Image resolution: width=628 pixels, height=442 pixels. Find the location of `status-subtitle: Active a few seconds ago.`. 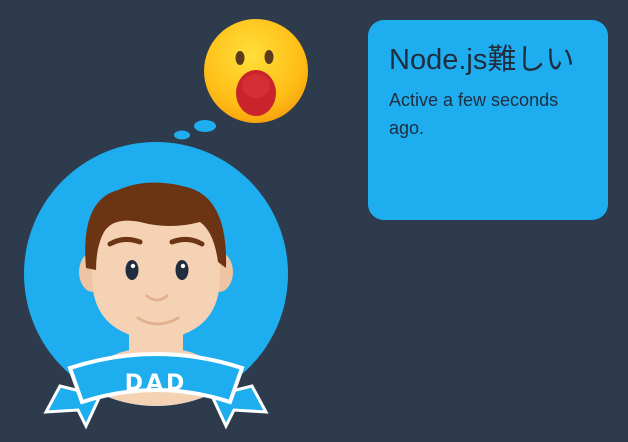

status-subtitle: Active a few seconds ago. is located at coordinates (474, 114).